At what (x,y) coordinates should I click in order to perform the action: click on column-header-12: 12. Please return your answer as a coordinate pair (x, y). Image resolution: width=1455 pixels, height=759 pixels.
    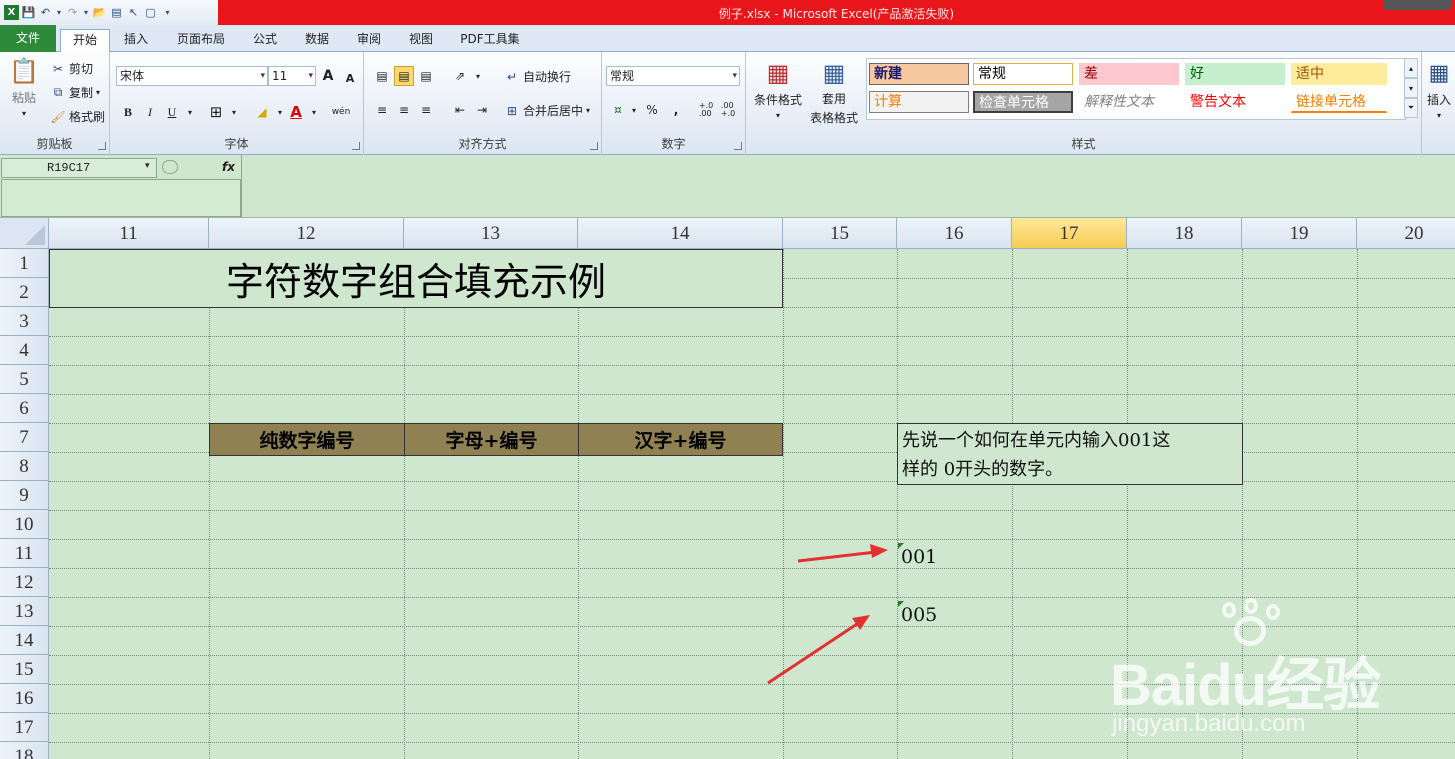
    Looking at the image, I should click on (306, 233).